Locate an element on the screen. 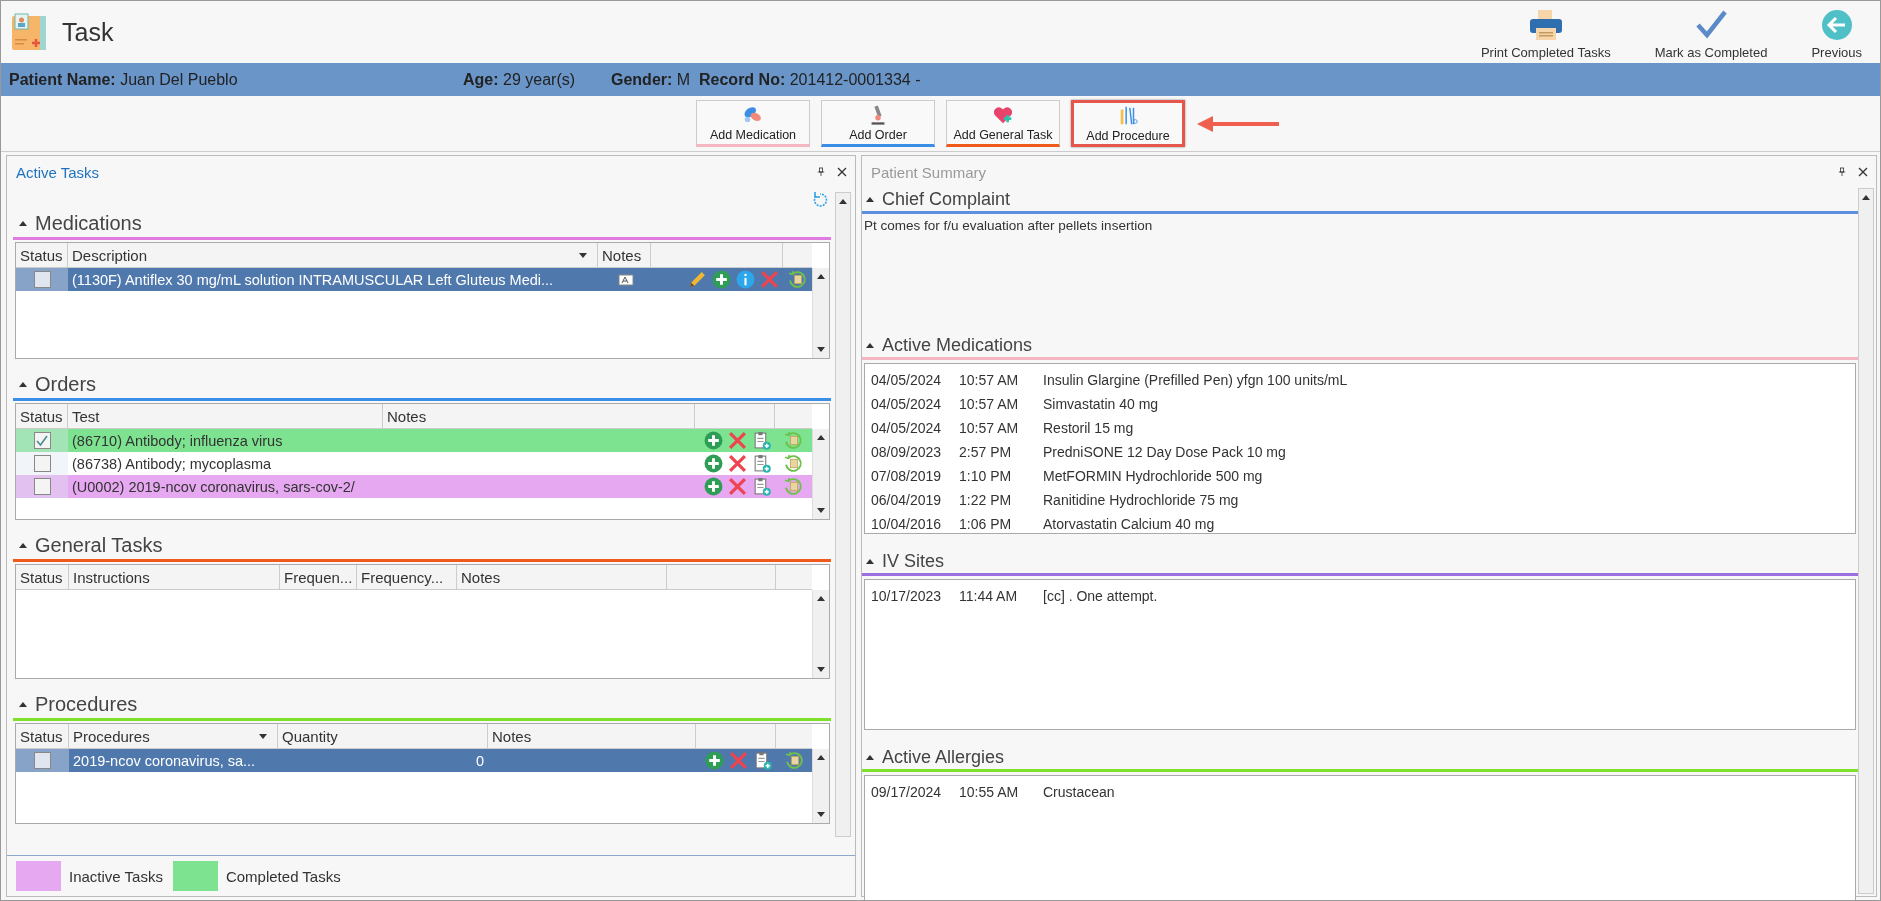 The width and height of the screenshot is (1881, 901). date-text: 06/04/2019 is located at coordinates (907, 500).